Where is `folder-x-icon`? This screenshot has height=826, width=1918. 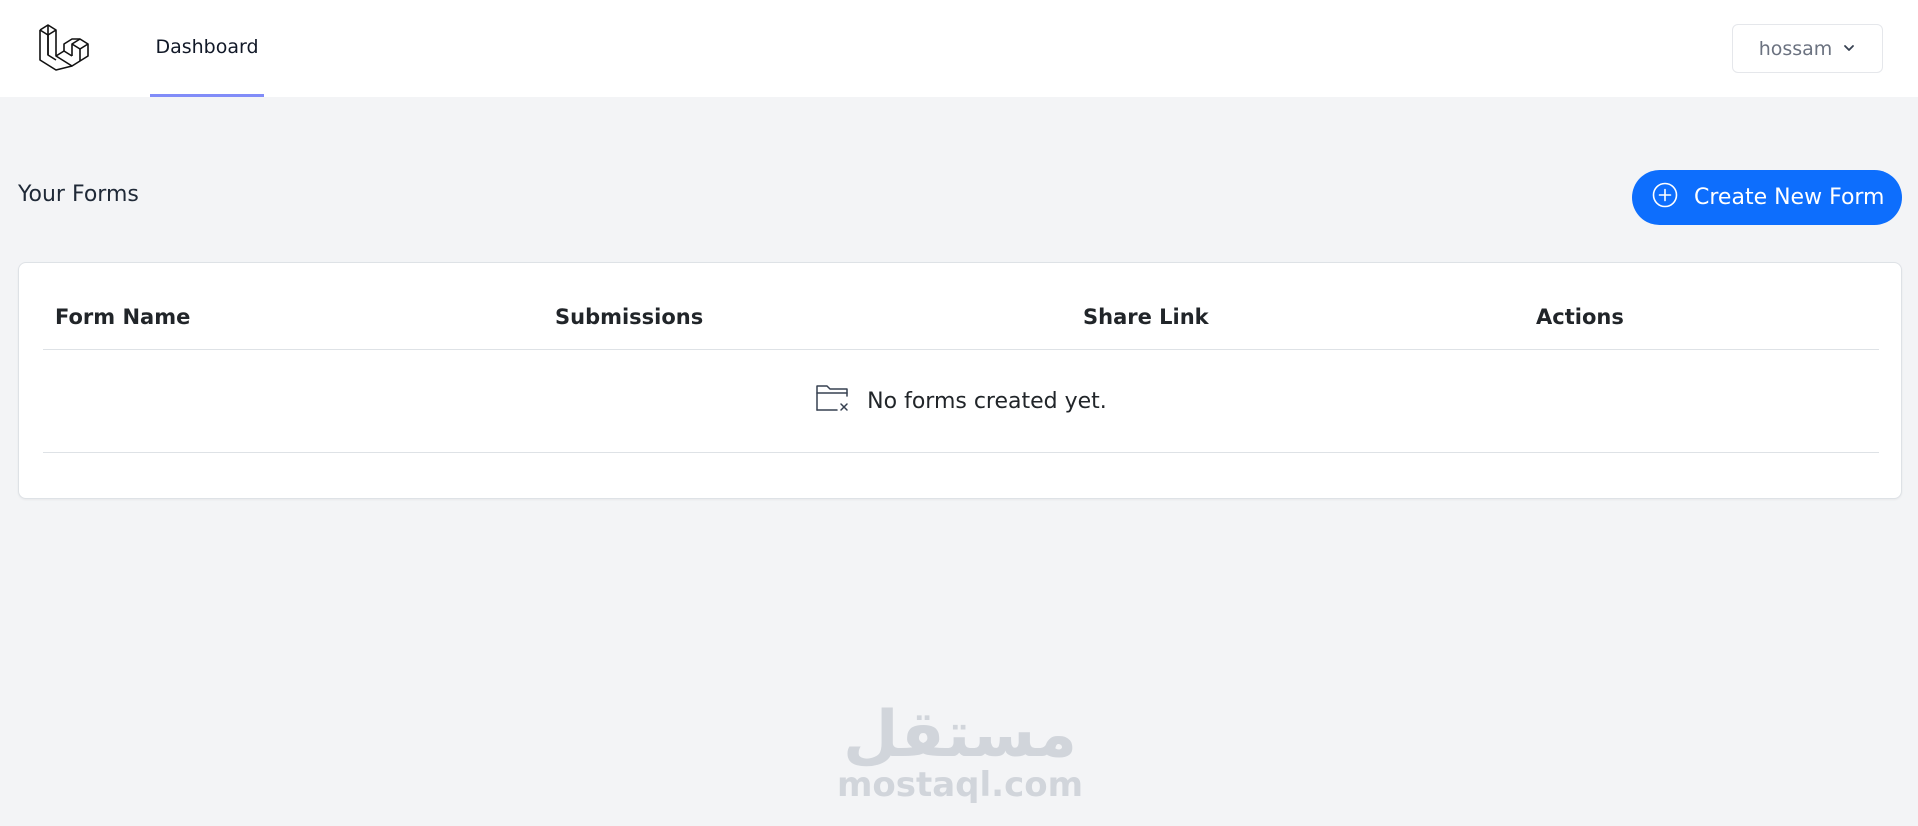
folder-x-icon is located at coordinates (833, 401).